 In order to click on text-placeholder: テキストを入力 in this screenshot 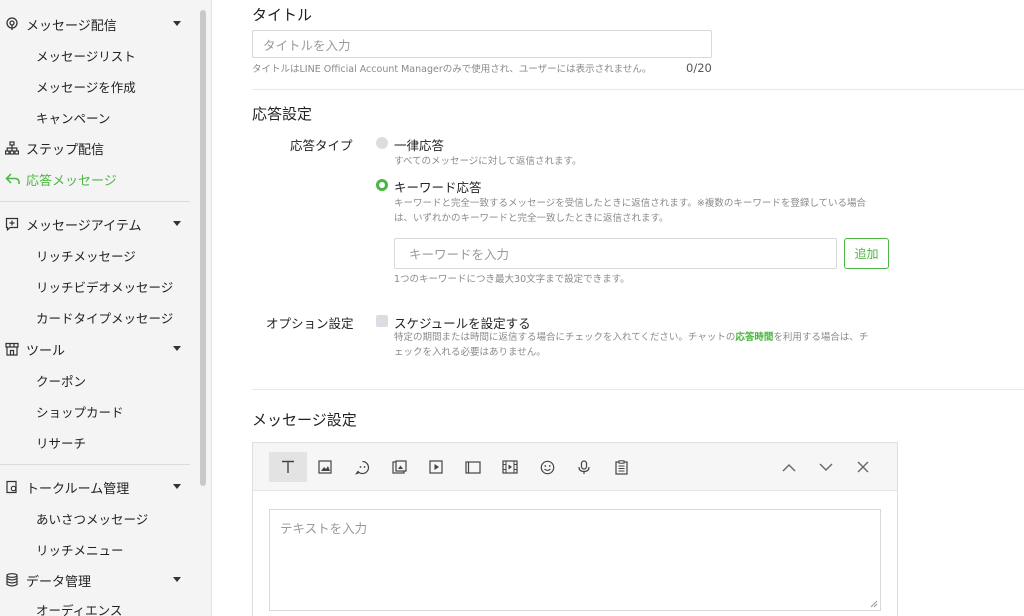, I will do `click(324, 528)`.